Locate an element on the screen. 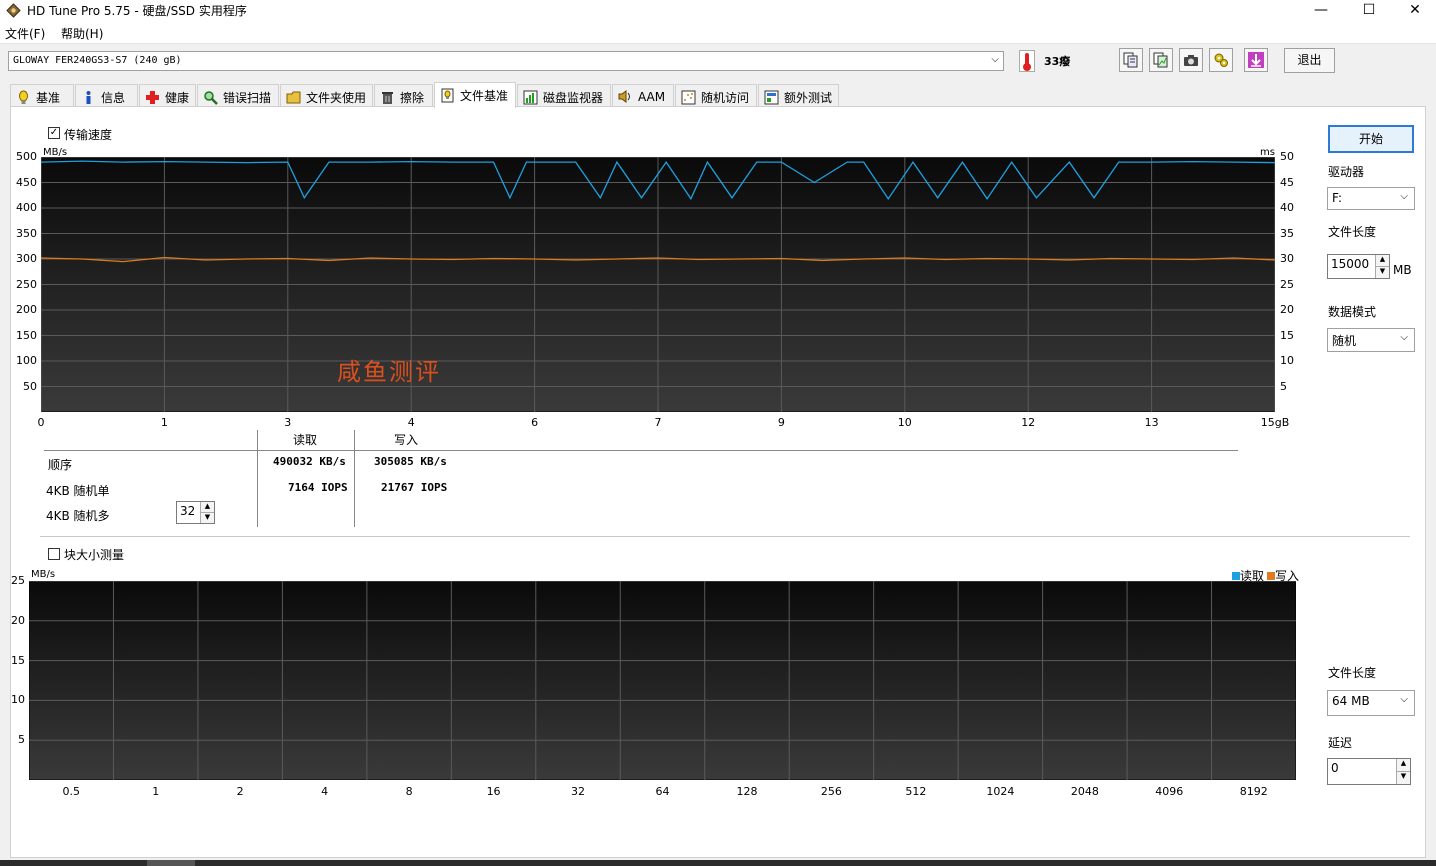 The height and width of the screenshot is (866, 1436). file-length-stepper: 15000 ▲ ▼ is located at coordinates (1358, 266).